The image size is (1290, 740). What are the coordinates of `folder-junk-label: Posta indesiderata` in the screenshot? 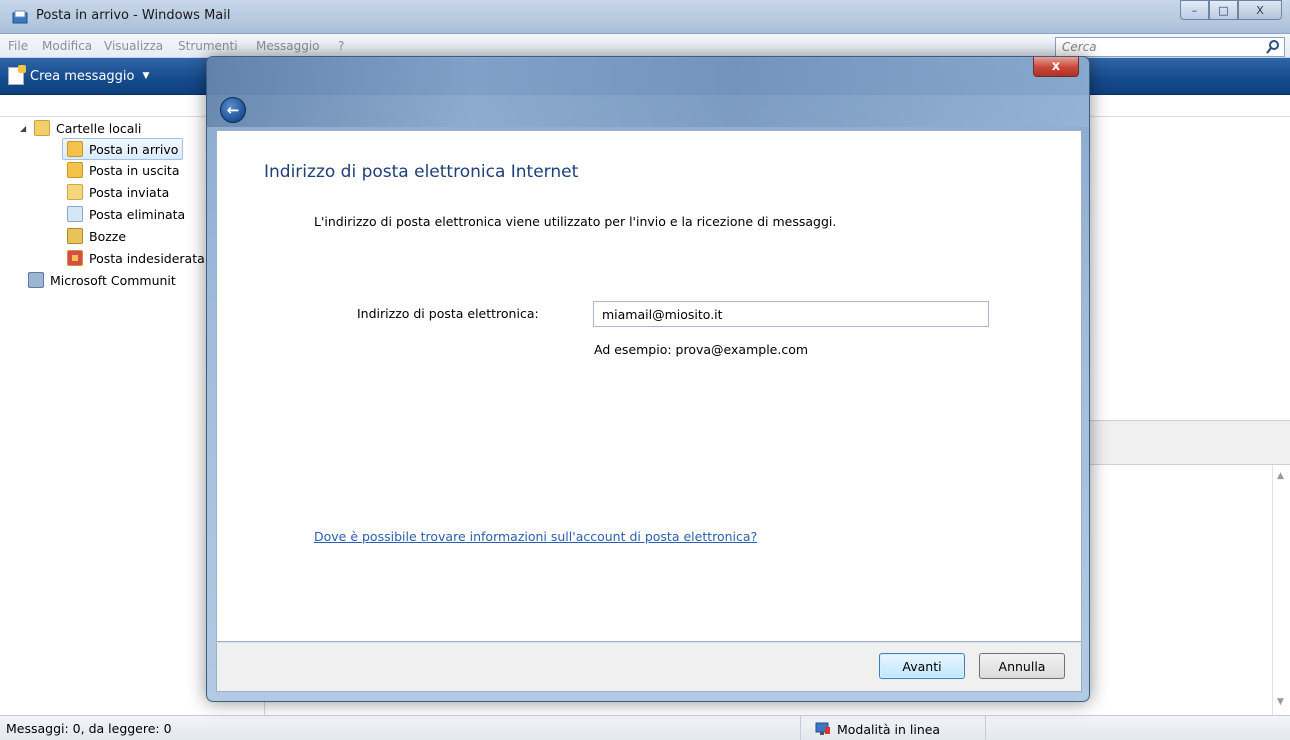 It's located at (147, 258).